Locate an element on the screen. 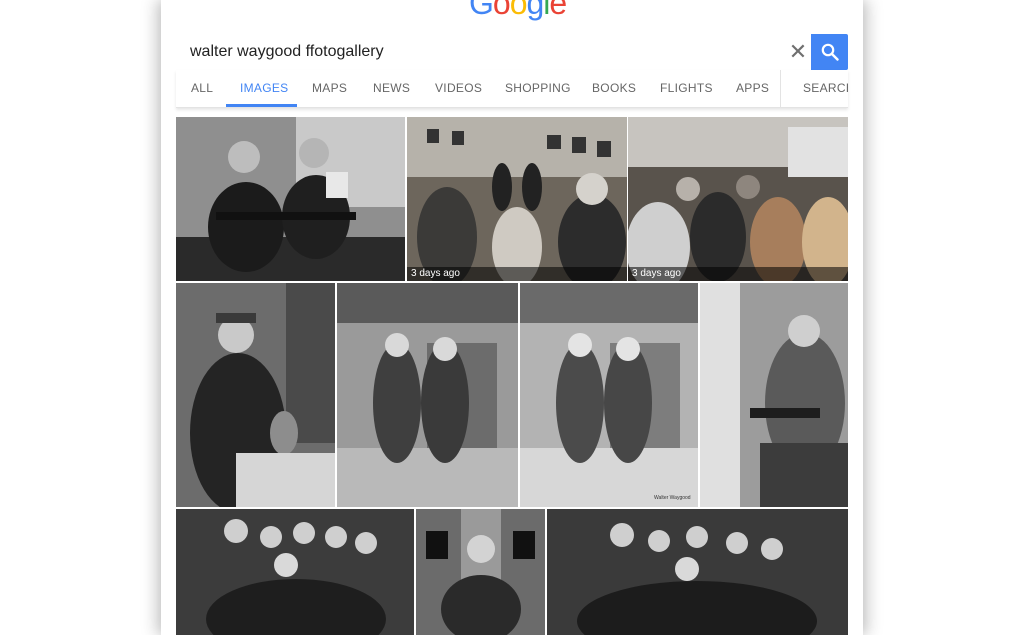  logo-letter: g is located at coordinates (535, 10).